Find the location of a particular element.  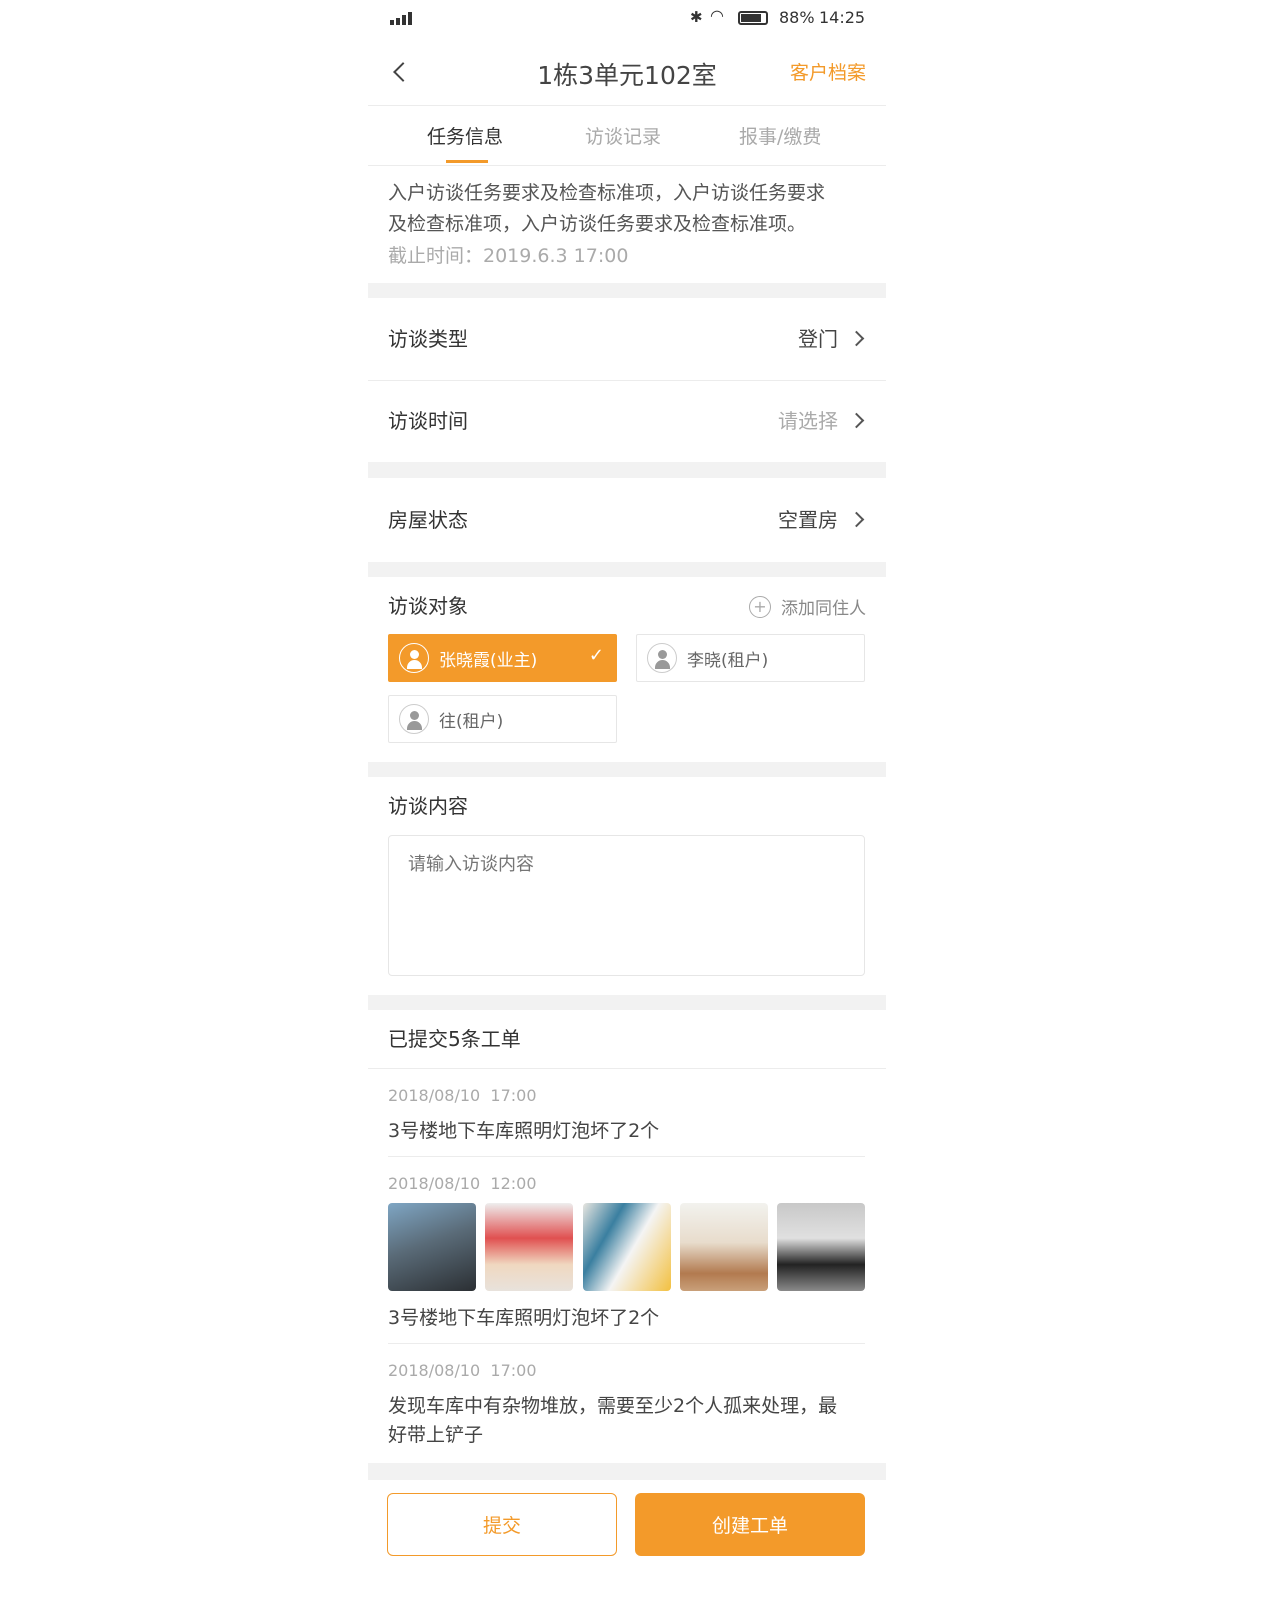

deadline: 截止时间：2019.6.3 17:00 is located at coordinates (508, 256).